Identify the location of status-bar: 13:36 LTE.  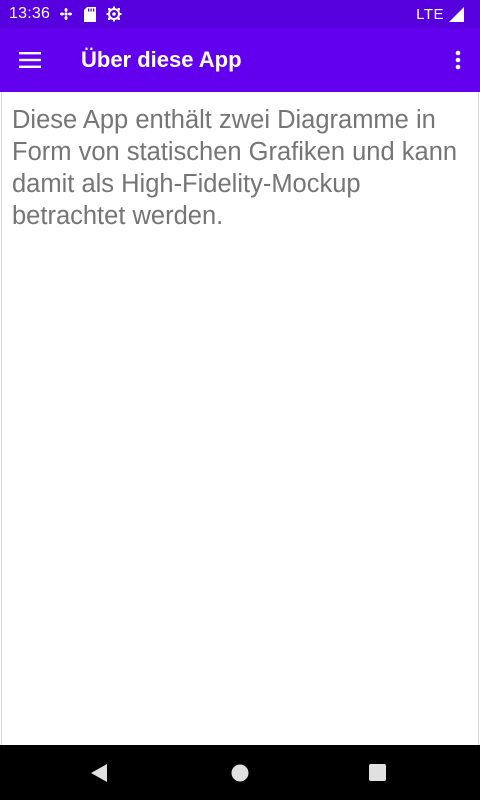
(240, 14).